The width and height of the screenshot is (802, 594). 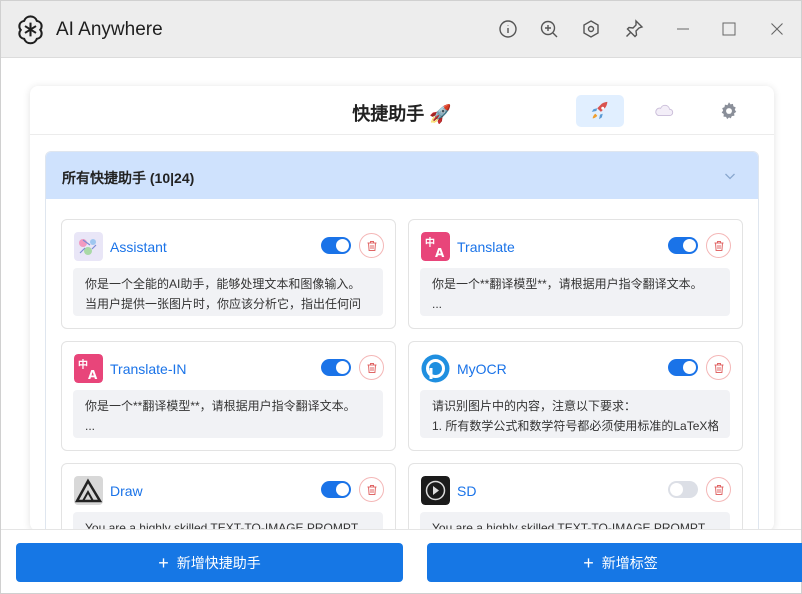 What do you see at coordinates (88, 246) in the screenshot?
I see `assistant-icon` at bounding box center [88, 246].